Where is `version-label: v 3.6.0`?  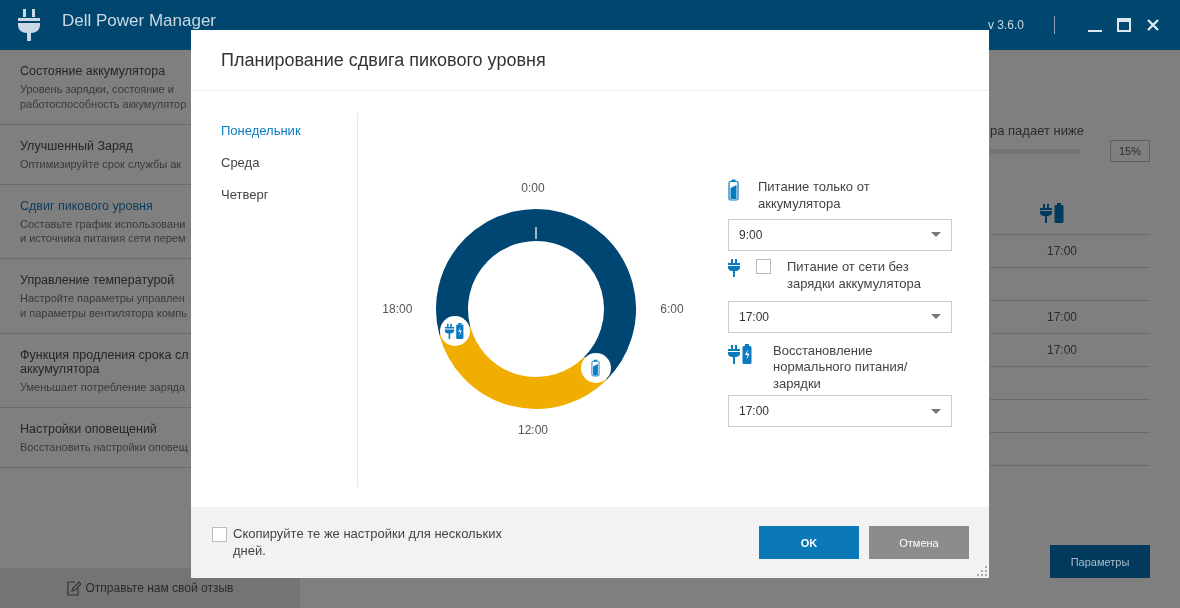 version-label: v 3.6.0 is located at coordinates (1005, 25).